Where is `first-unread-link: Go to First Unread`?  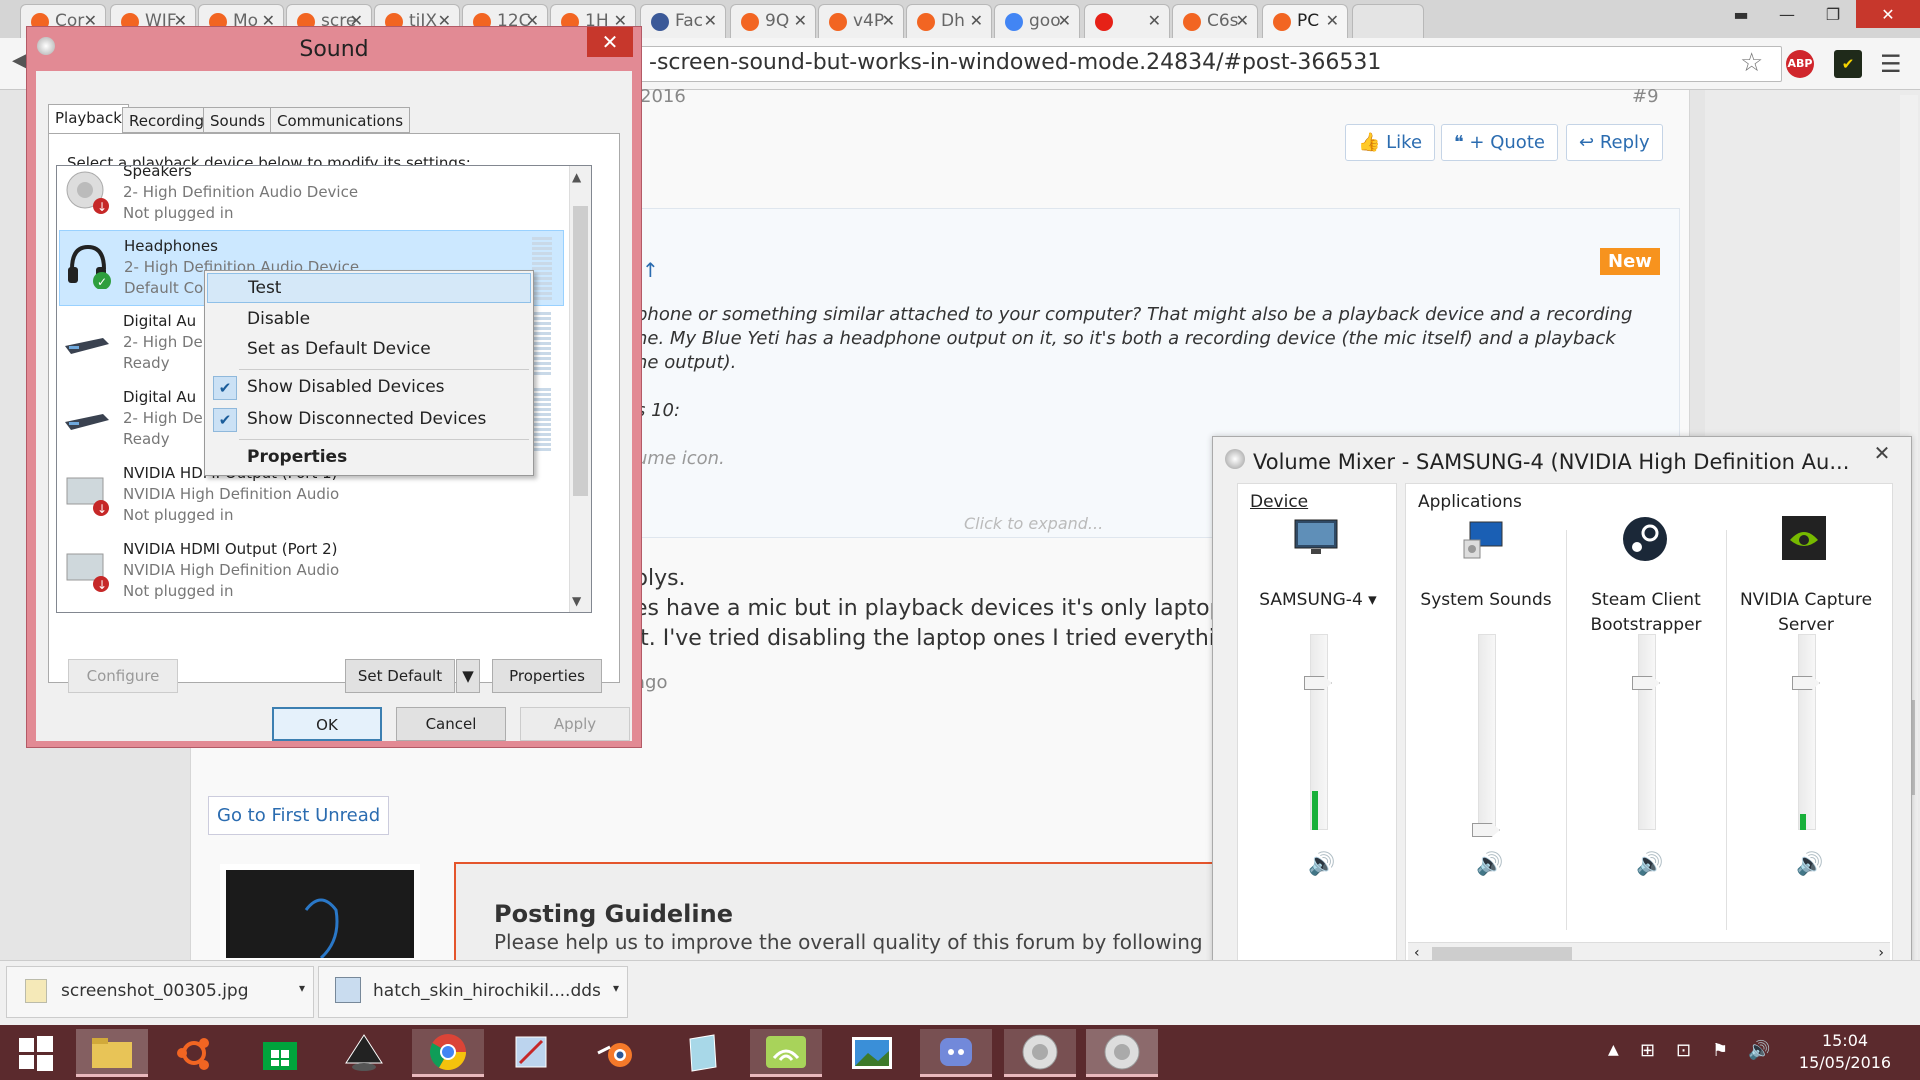 first-unread-link: Go to First Unread is located at coordinates (299, 815).